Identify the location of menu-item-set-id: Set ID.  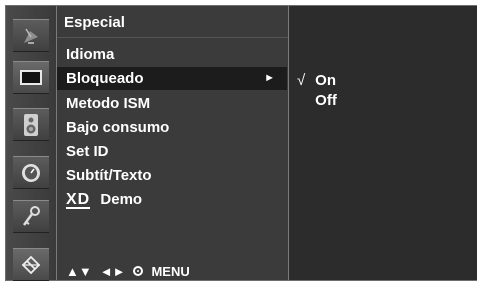
(172, 151).